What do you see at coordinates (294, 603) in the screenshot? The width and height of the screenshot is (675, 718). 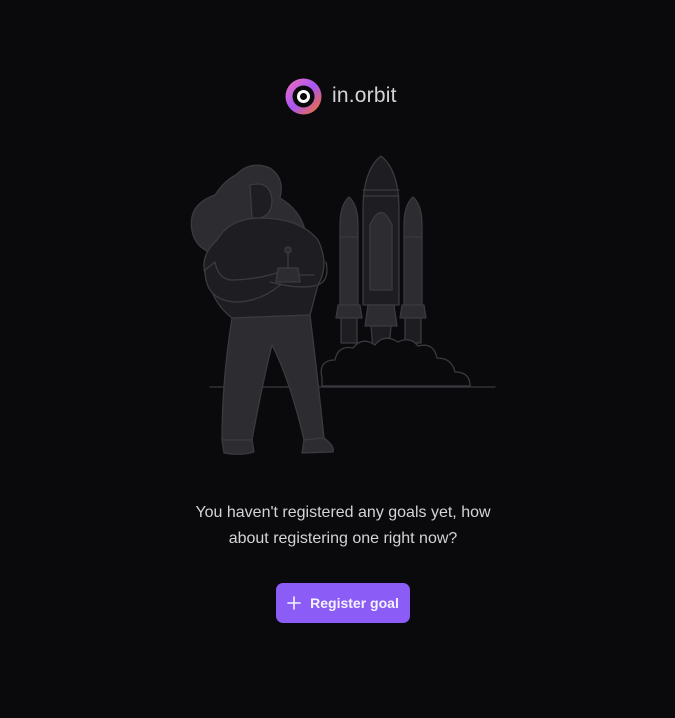 I see `plus-icon` at bounding box center [294, 603].